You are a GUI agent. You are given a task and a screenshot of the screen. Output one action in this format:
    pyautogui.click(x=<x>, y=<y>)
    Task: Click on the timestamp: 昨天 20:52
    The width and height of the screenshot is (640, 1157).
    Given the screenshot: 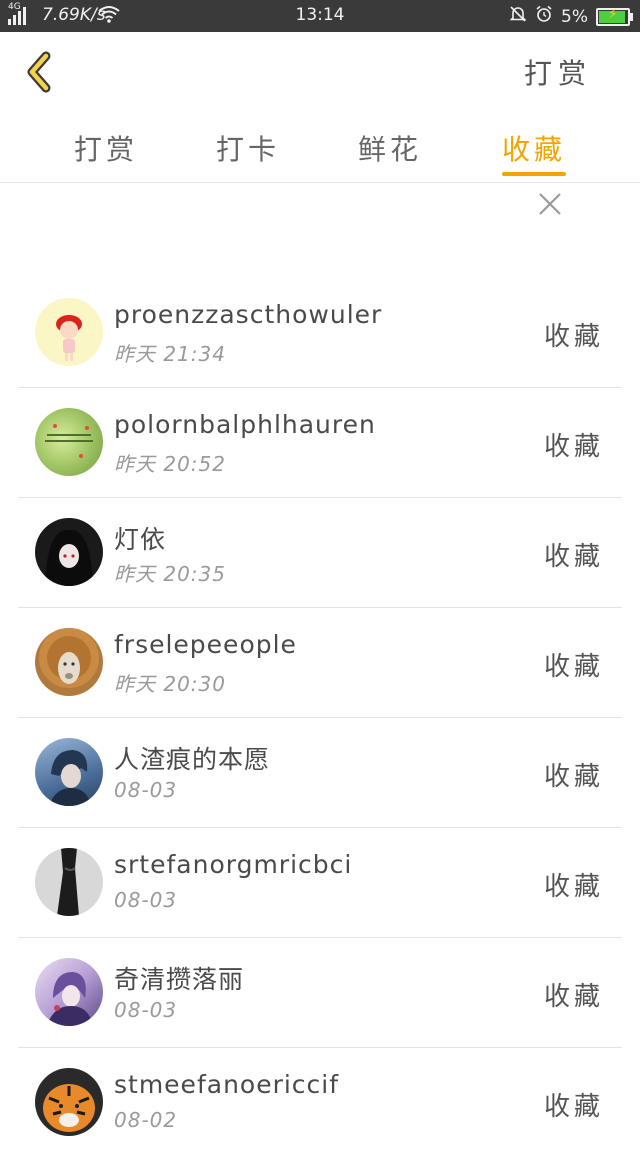 What is the action you would take?
    pyautogui.click(x=170, y=464)
    